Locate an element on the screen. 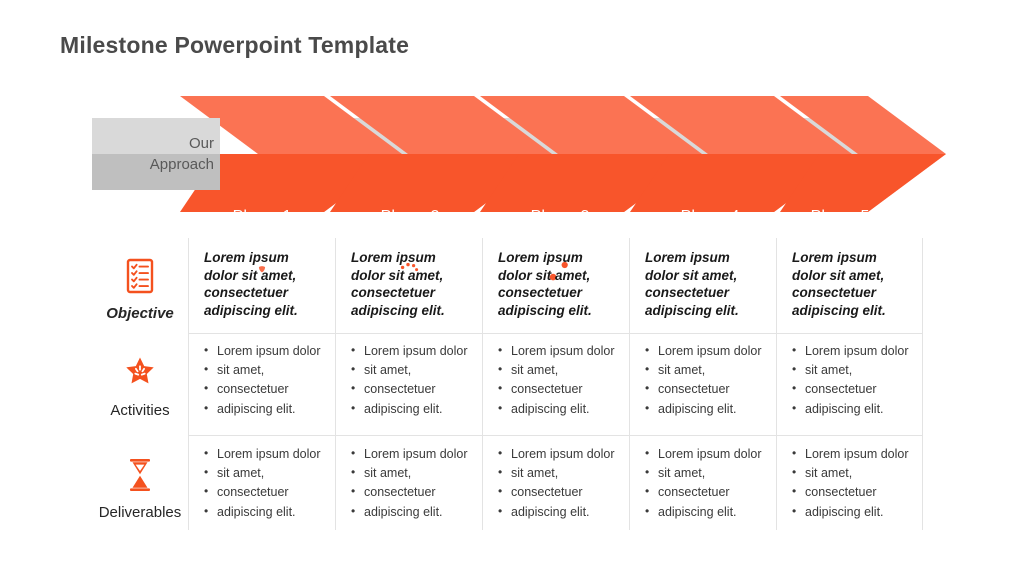 This screenshot has height=576, width=1024. row-header-objective: Objective is located at coordinates (140, 288).